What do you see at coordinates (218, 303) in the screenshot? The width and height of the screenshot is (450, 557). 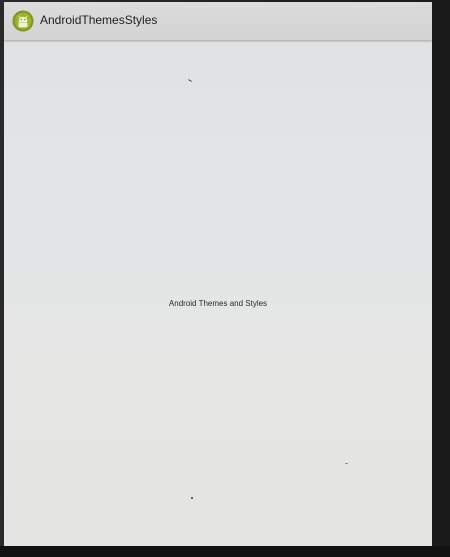 I see `center-text: Android Themes and Styles` at bounding box center [218, 303].